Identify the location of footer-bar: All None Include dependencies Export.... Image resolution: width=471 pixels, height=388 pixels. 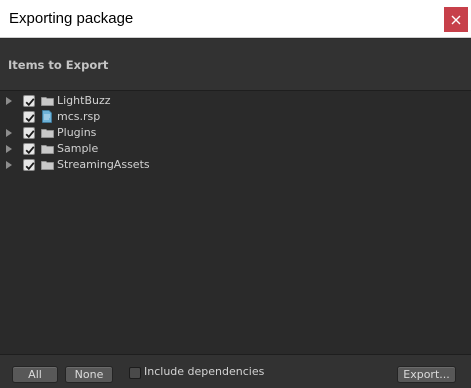
(235, 371).